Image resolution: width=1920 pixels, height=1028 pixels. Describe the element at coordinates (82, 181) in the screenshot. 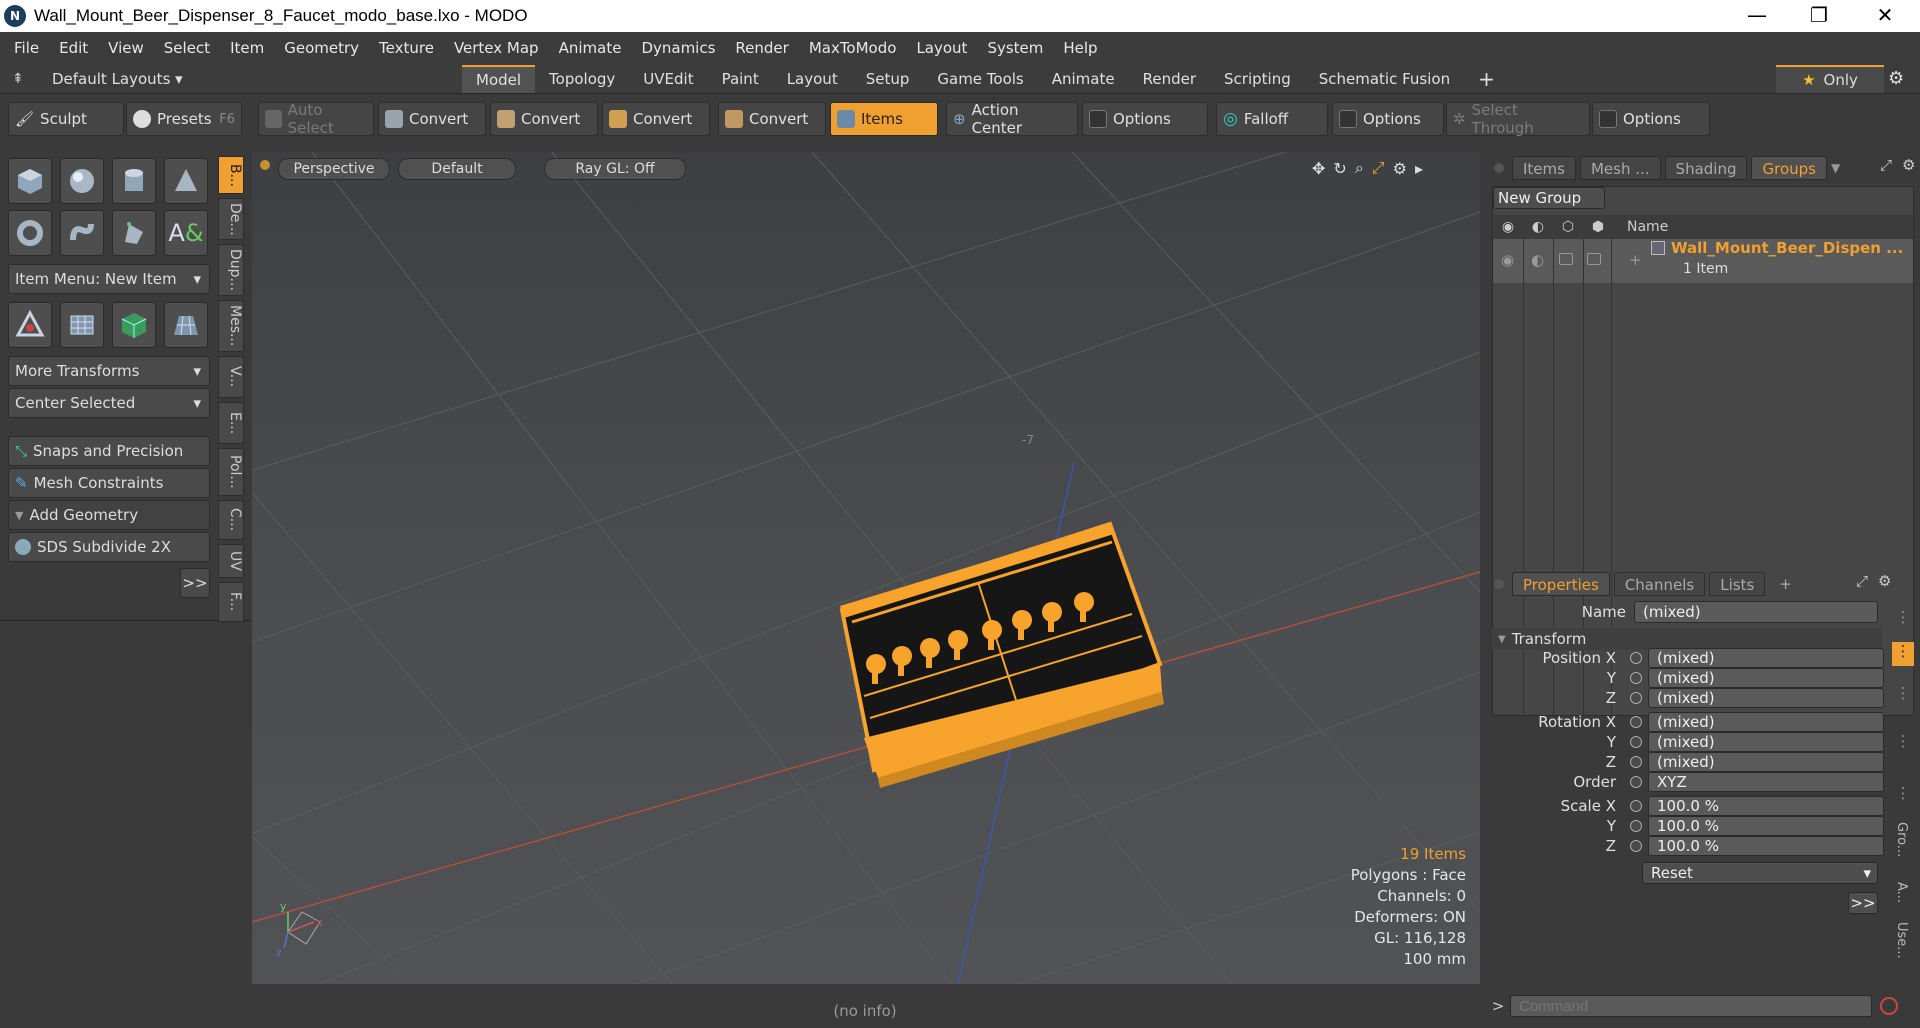

I see `sphere-primitive-button` at that location.